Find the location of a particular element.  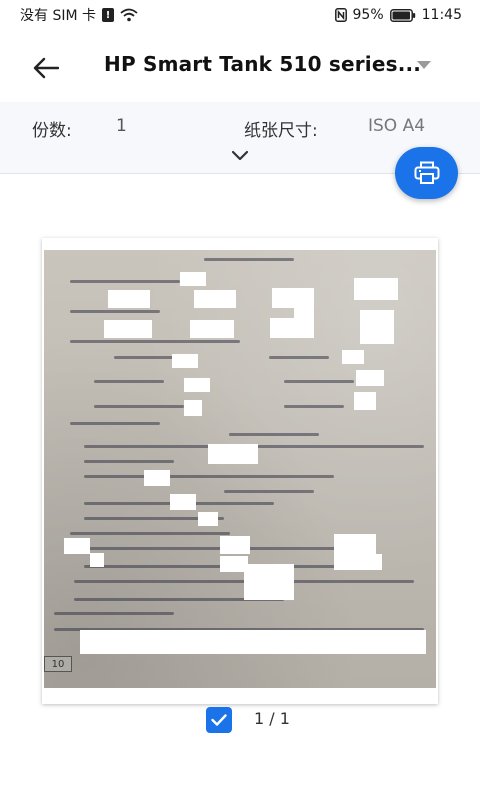

status-left: 没有 SIM 卡 ! is located at coordinates (79, 15).